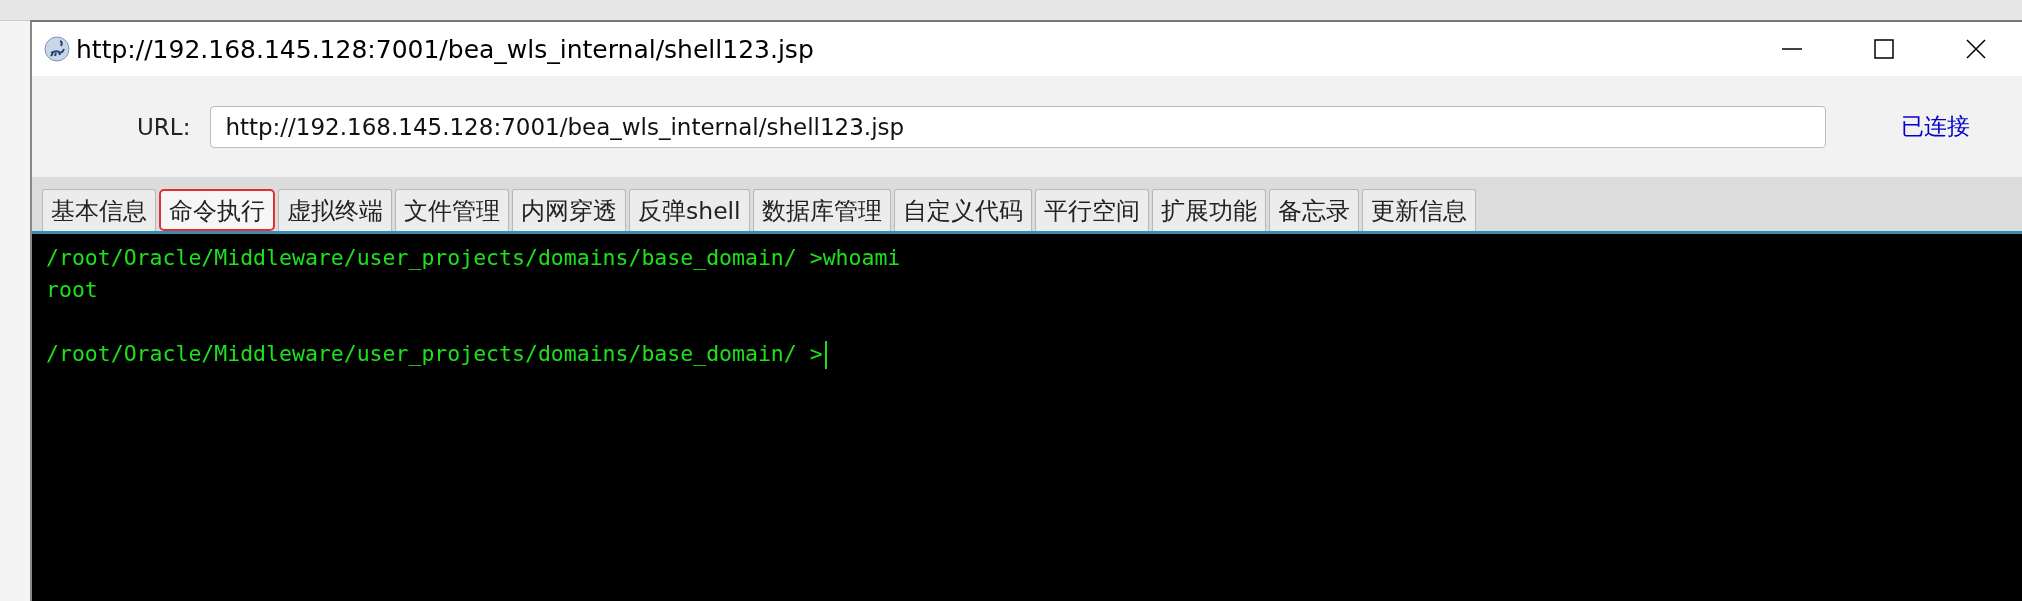 Image resolution: width=2022 pixels, height=601 pixels. I want to click on tab: 内网穿透, so click(569, 210).